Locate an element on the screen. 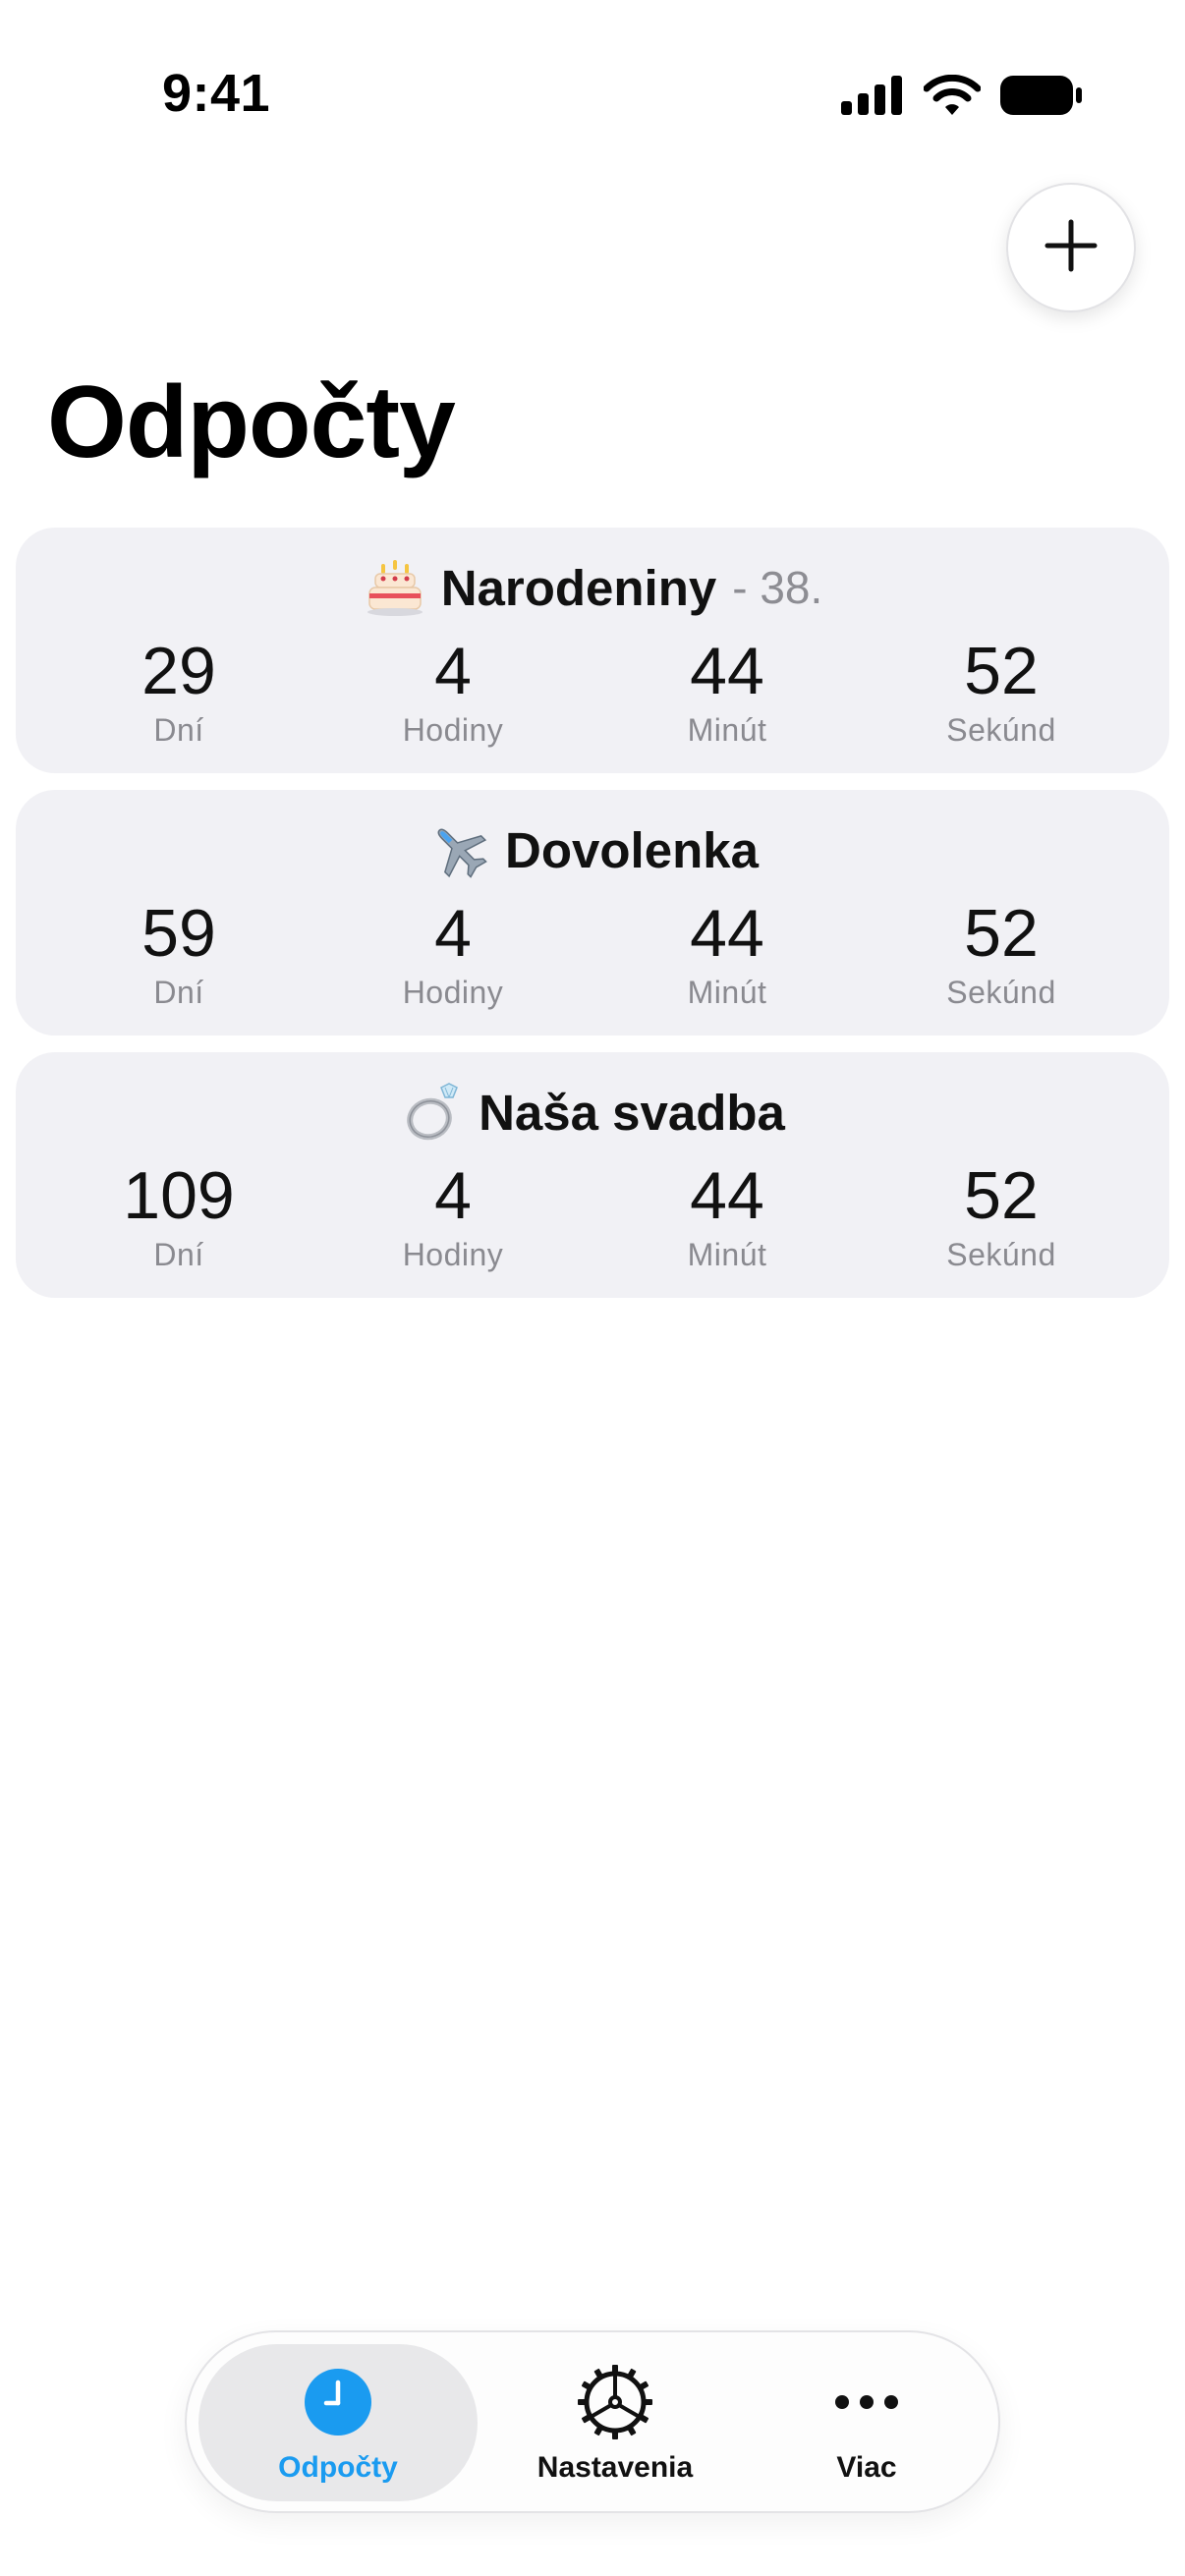 The image size is (1185, 2576). wifi-icon is located at coordinates (953, 95).